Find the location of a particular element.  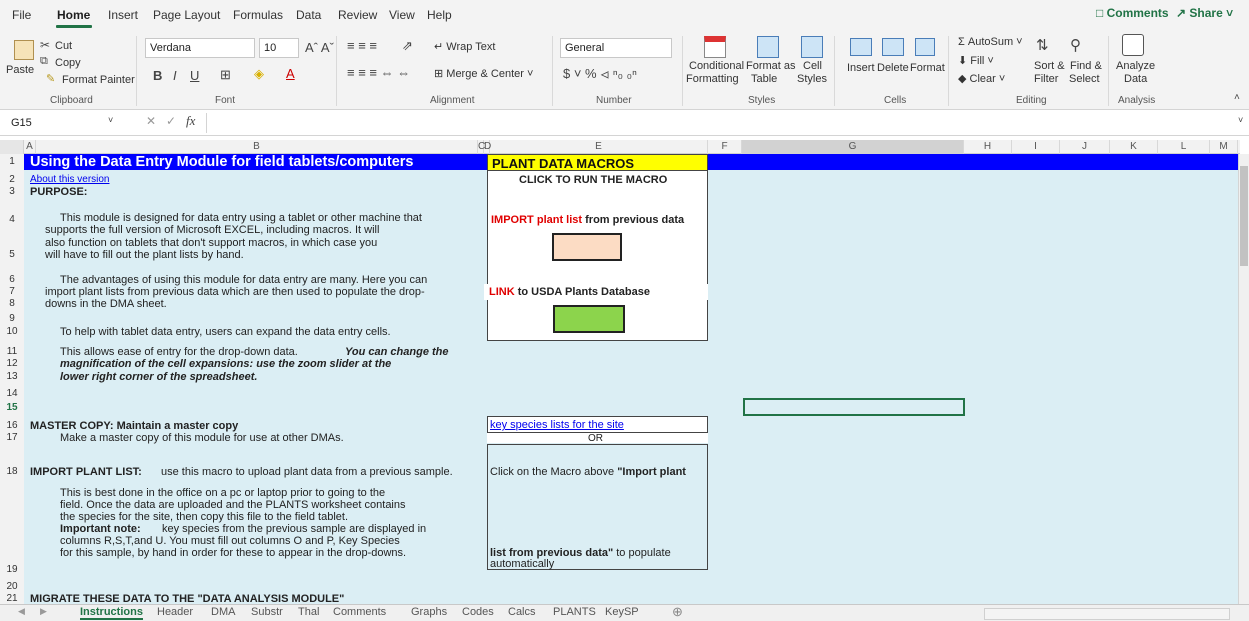

sheet-tab-thal: Thal is located at coordinates (308, 612).